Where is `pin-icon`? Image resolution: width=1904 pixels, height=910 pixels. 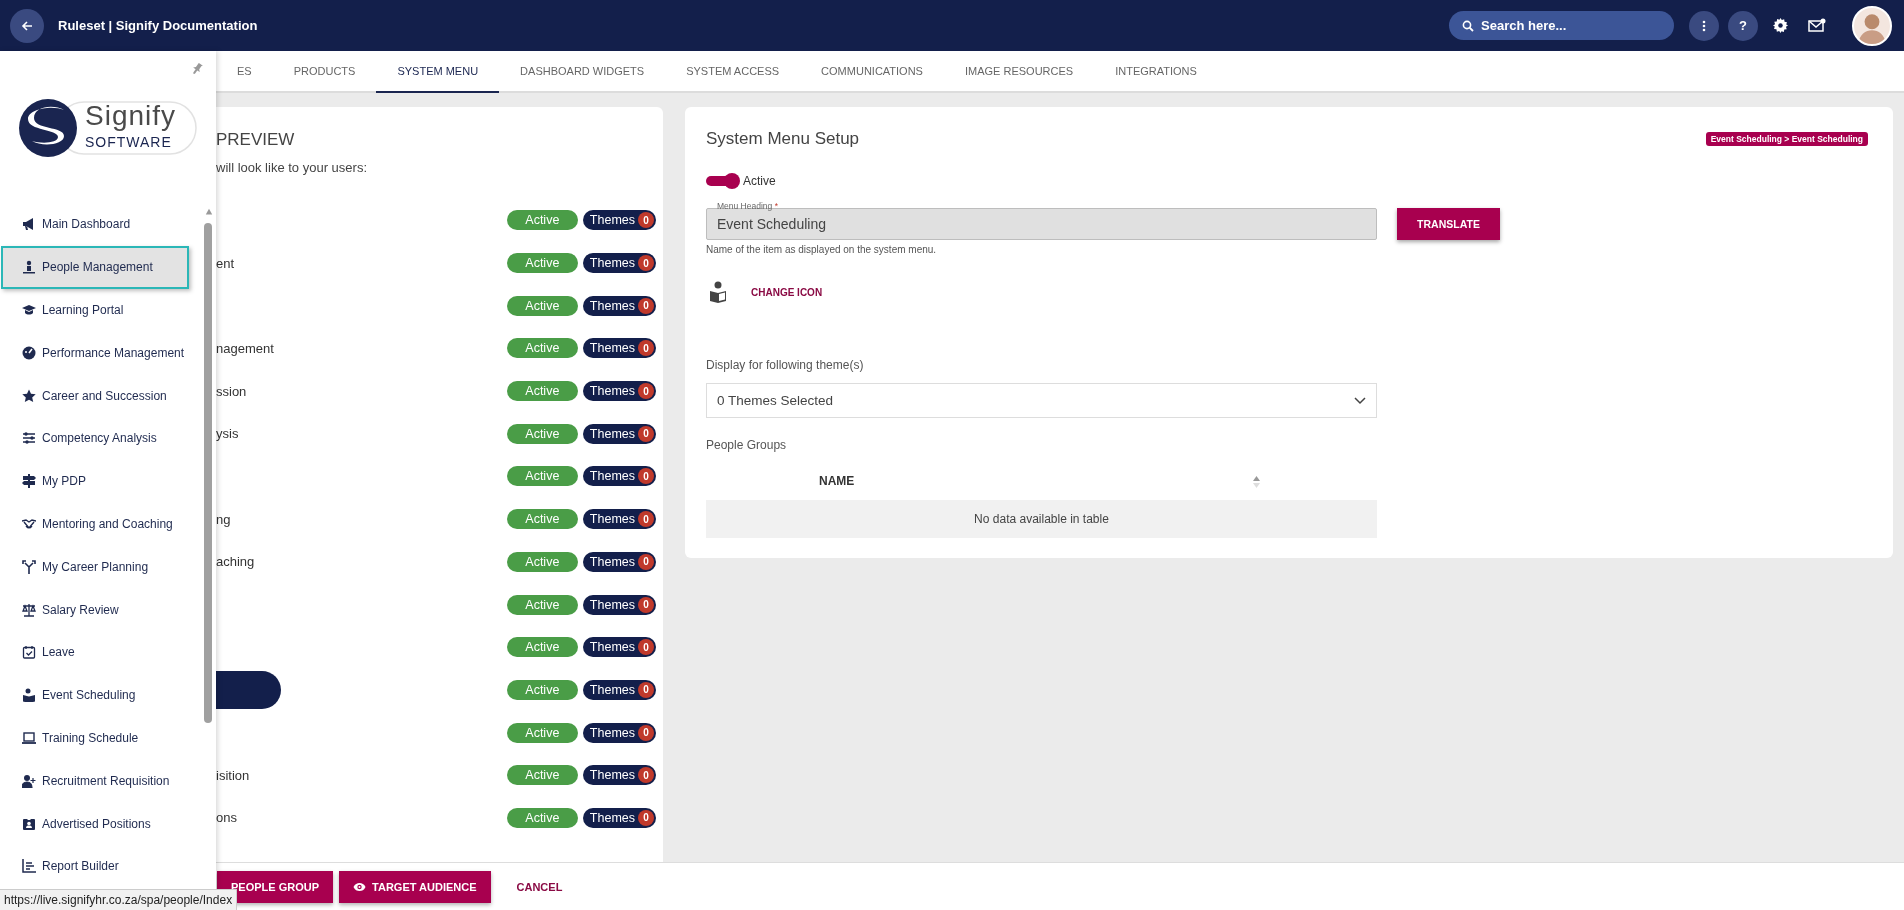 pin-icon is located at coordinates (197, 69).